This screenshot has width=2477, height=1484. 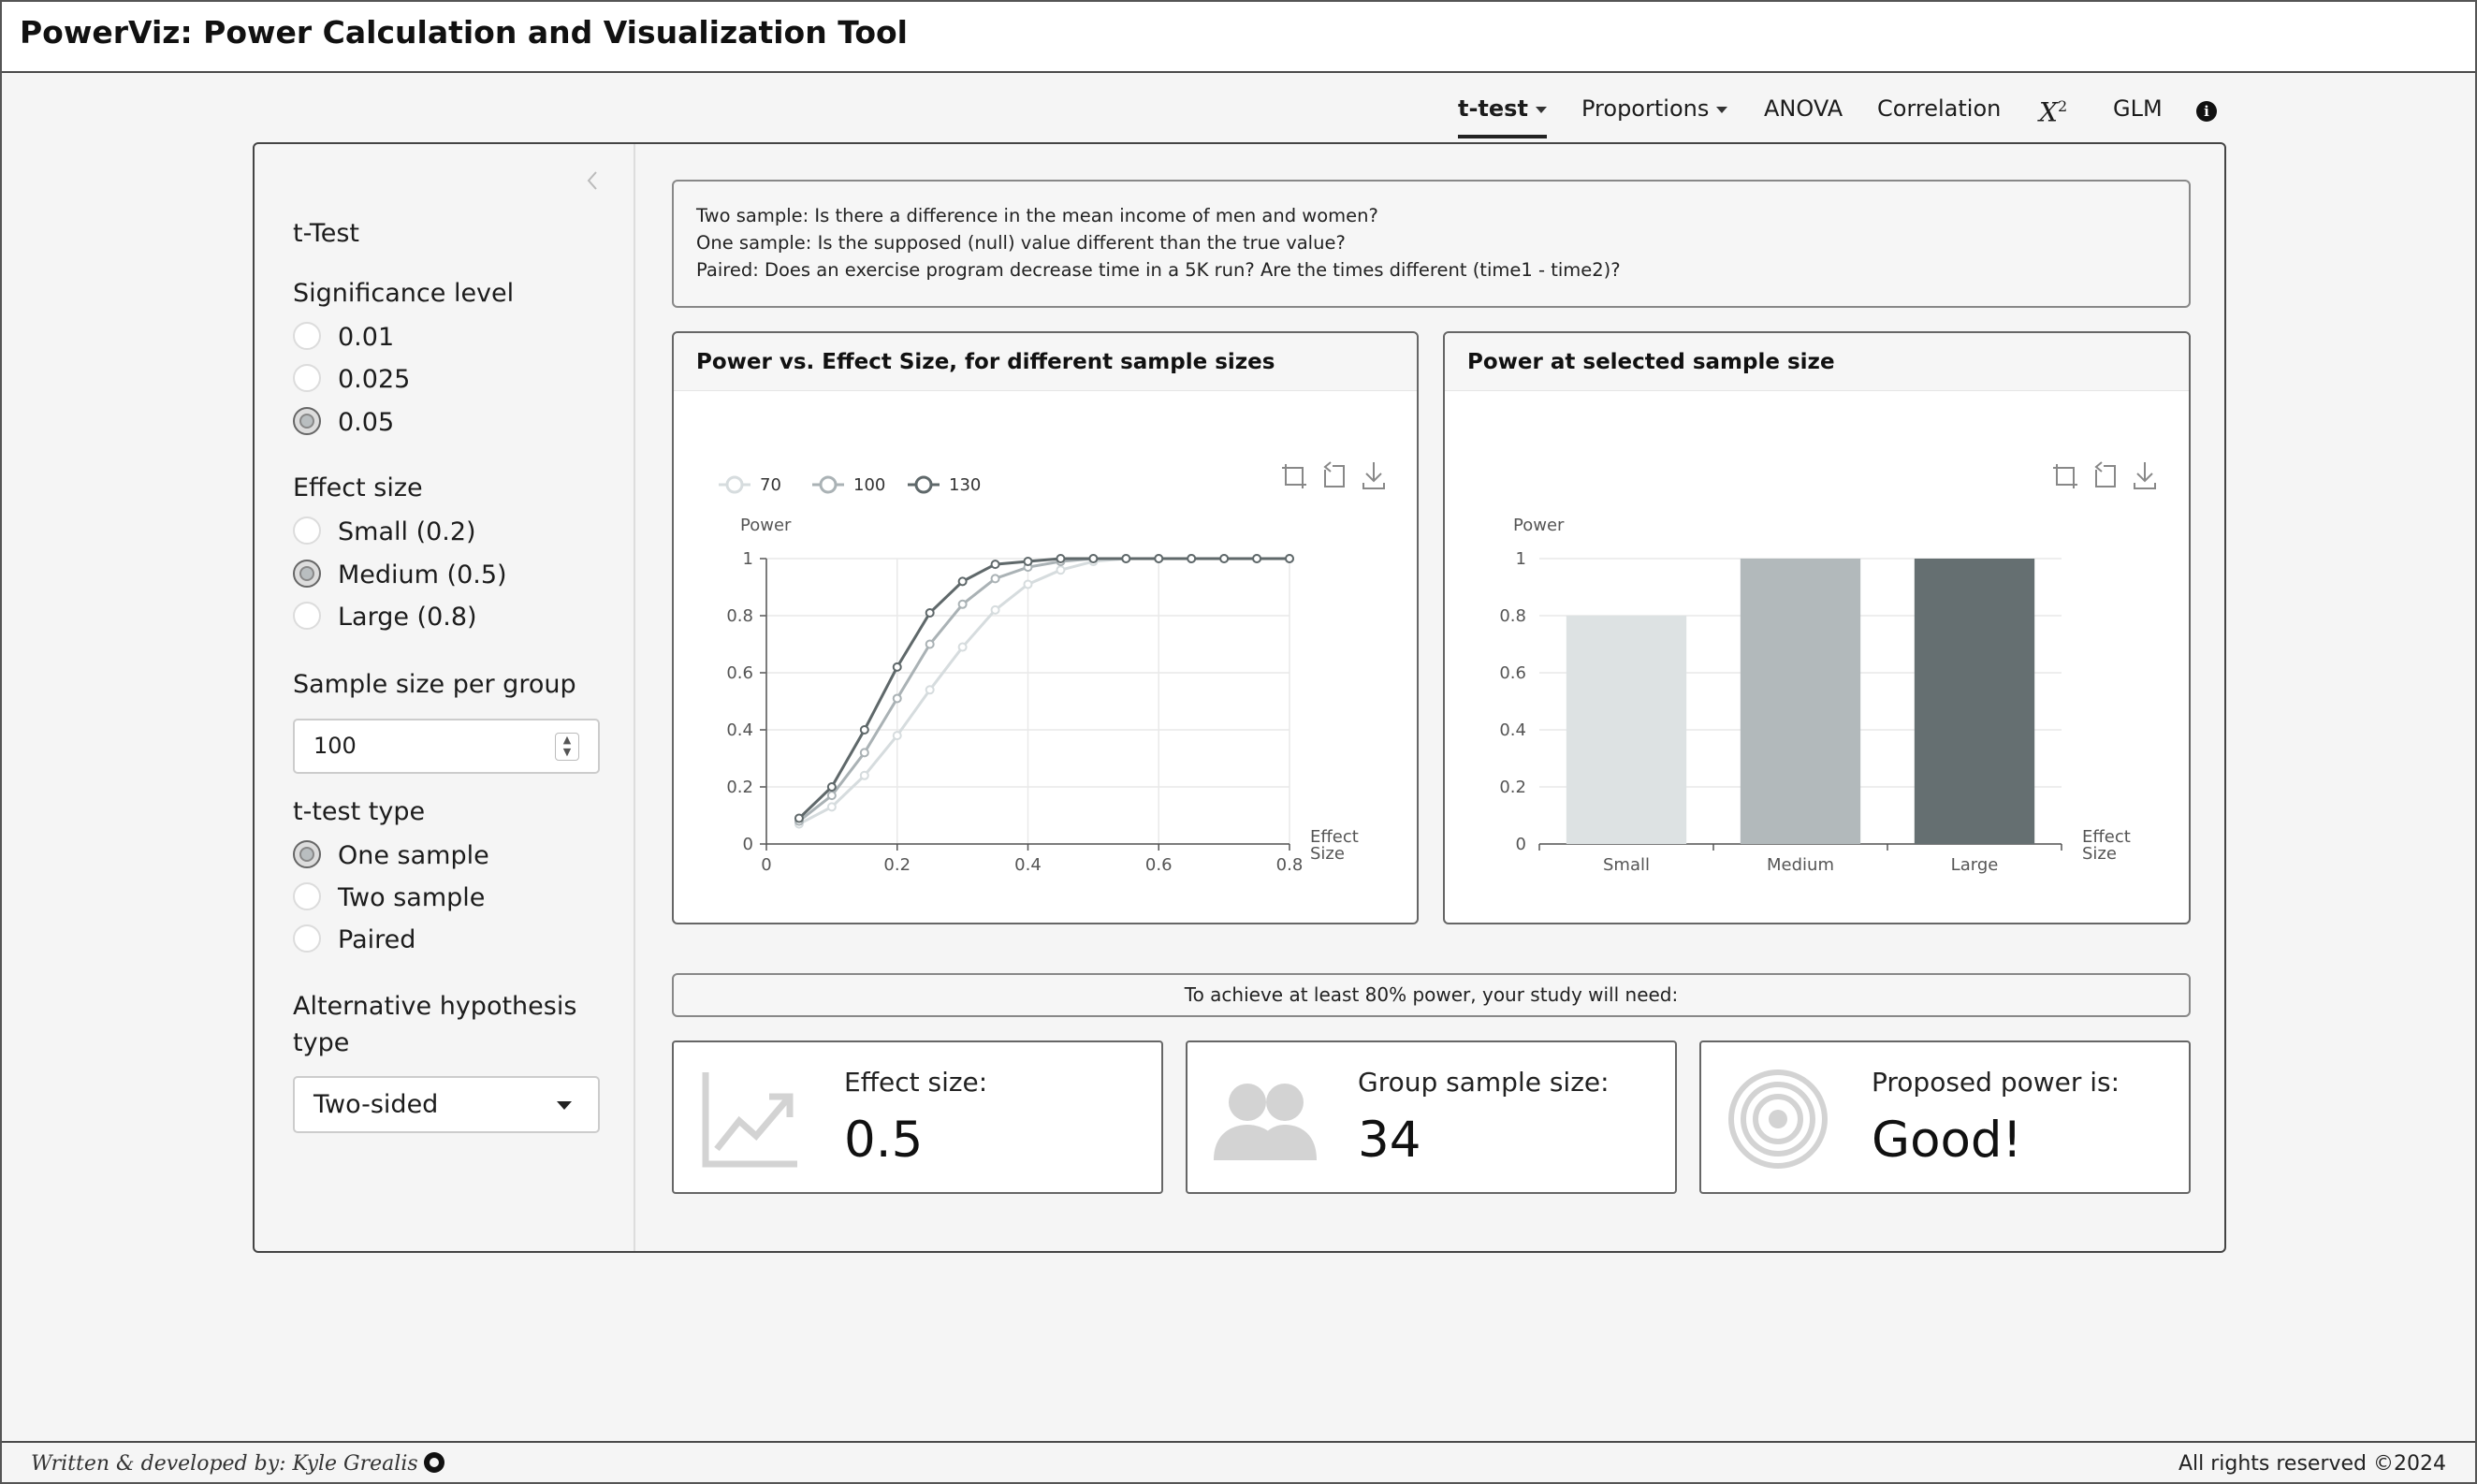 What do you see at coordinates (1541, 109) in the screenshot?
I see `chevron-down-icon` at bounding box center [1541, 109].